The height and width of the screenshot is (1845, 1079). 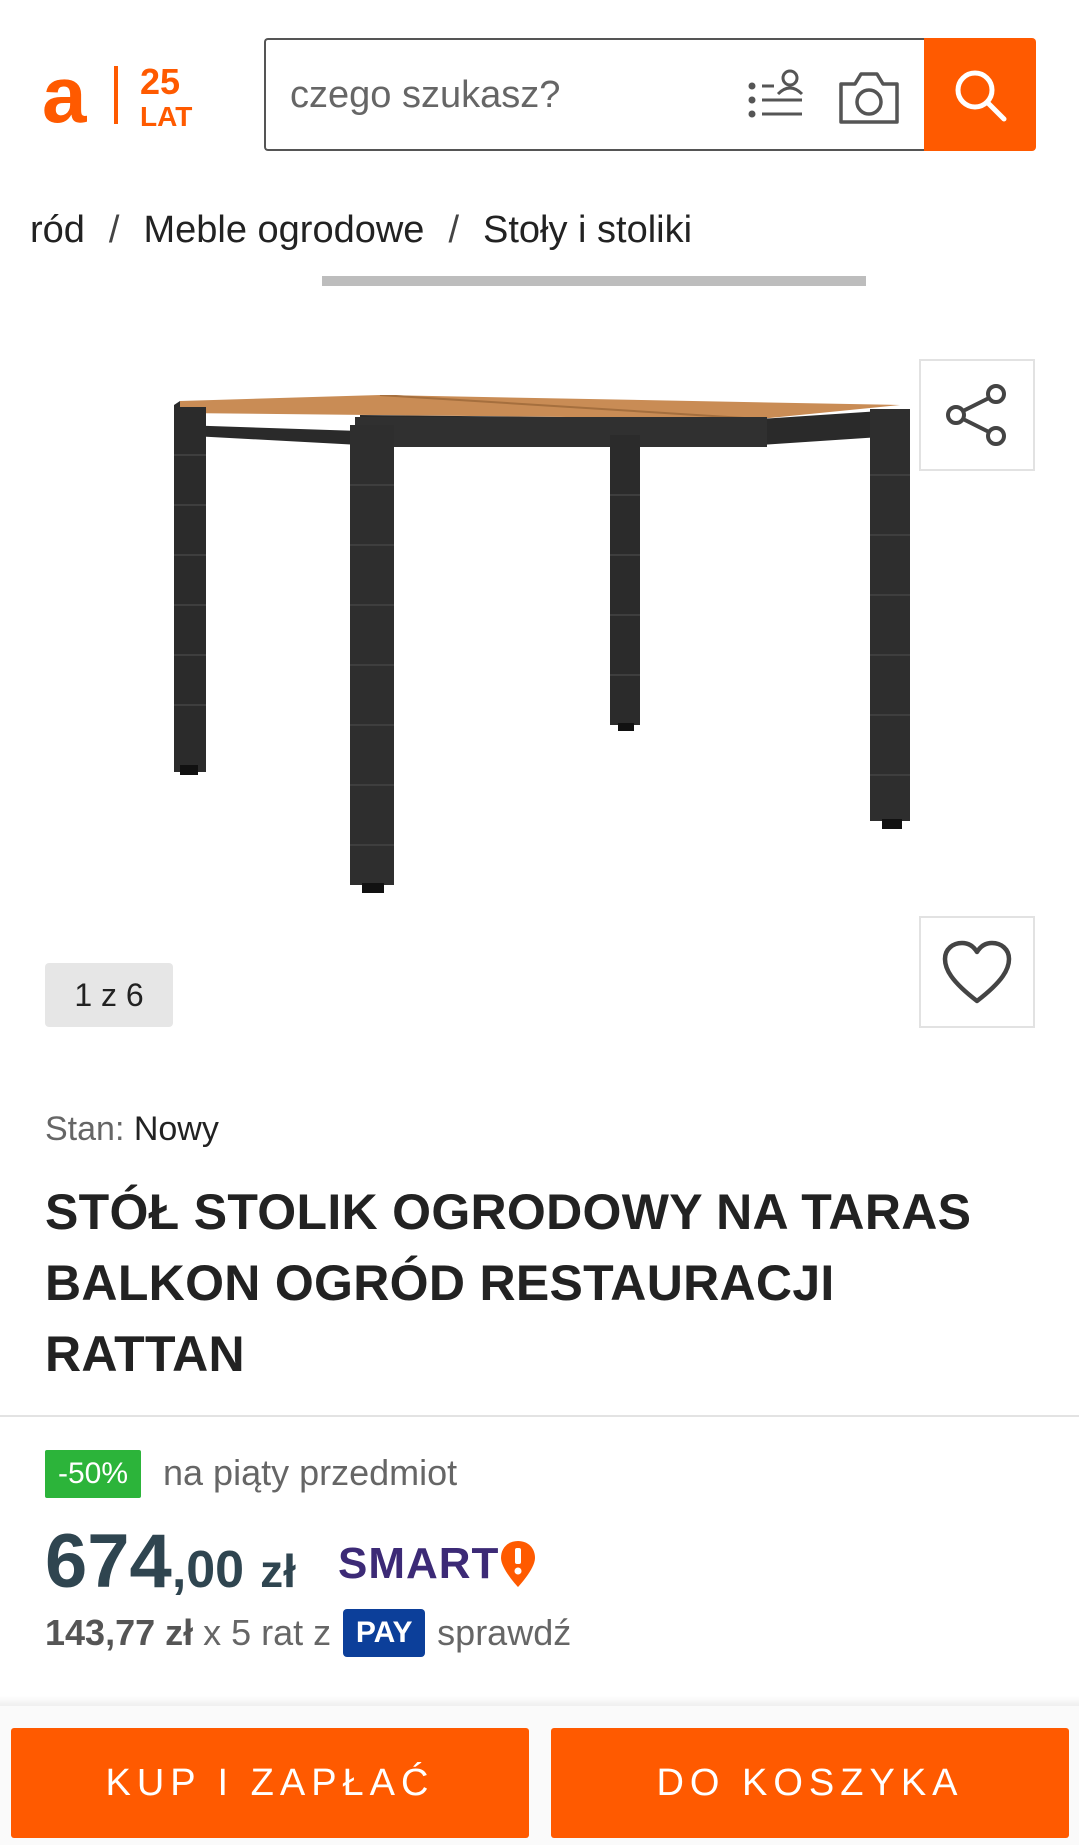 I want to click on favorite-button, so click(x=977, y=972).